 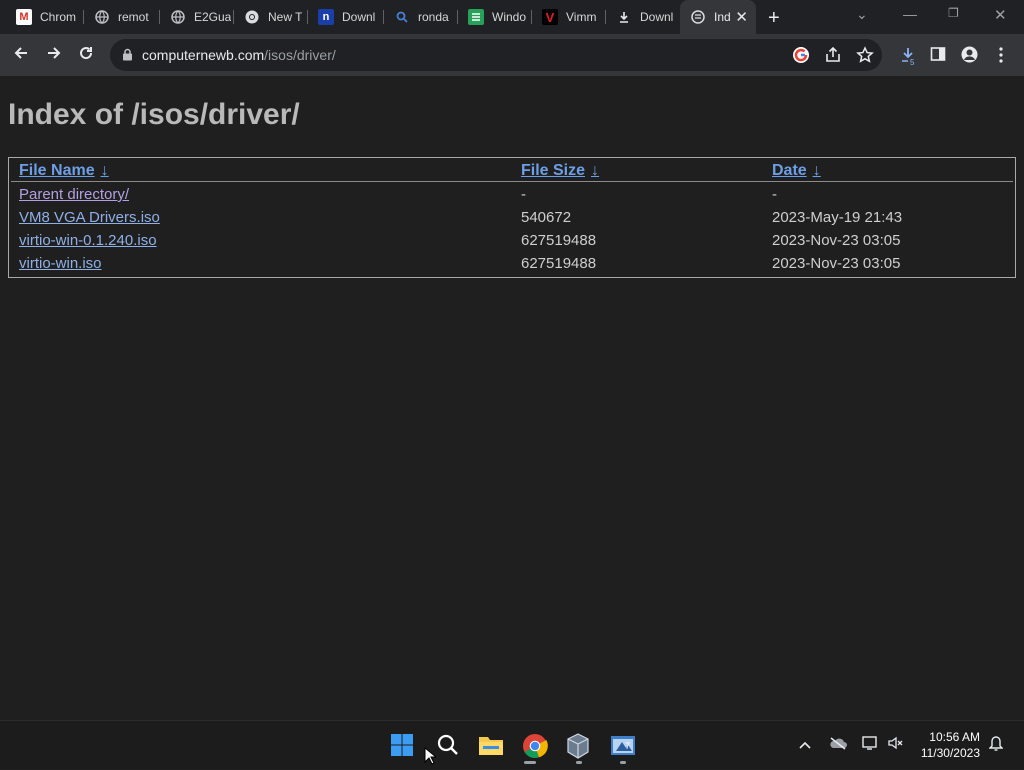 What do you see at coordinates (698, 17) in the screenshot?
I see `page-icon` at bounding box center [698, 17].